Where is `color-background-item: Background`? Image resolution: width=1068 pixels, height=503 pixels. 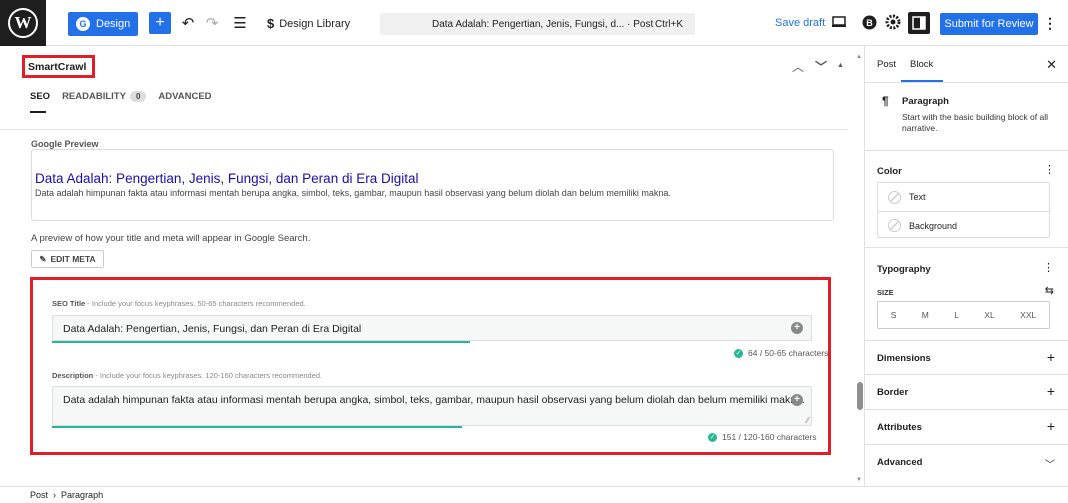
color-background-item: Background is located at coordinates (964, 225).